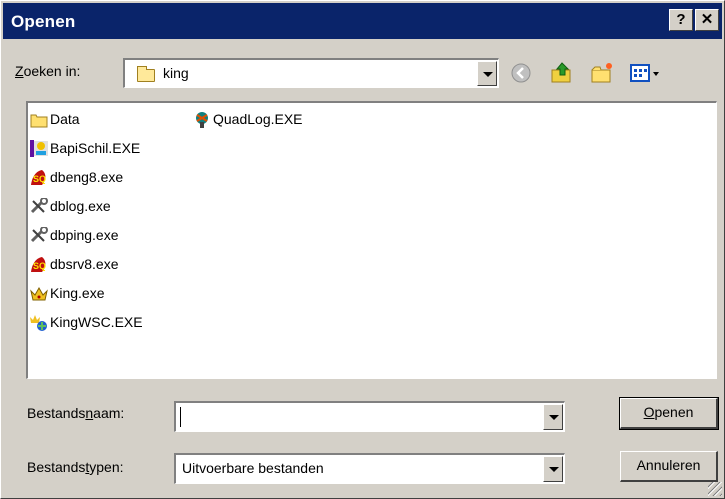 The width and height of the screenshot is (725, 499). Describe the element at coordinates (80, 206) in the screenshot. I see `file-name: dblog.exe` at that location.